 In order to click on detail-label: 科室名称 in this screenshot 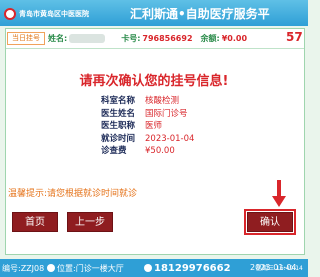, I will do `click(118, 101)`.